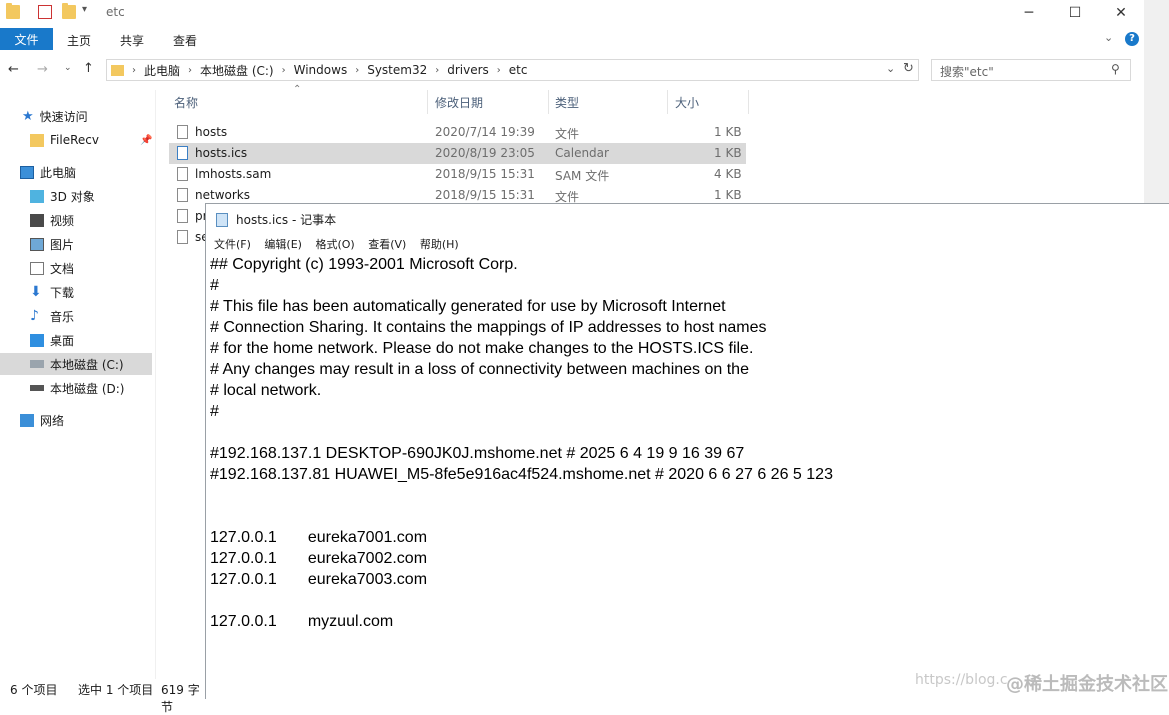 This screenshot has height=715, width=1169. Describe the element at coordinates (572, 13) in the screenshot. I see `explorer-titlebar: ▾ etc ─ ☐ ✕` at that location.